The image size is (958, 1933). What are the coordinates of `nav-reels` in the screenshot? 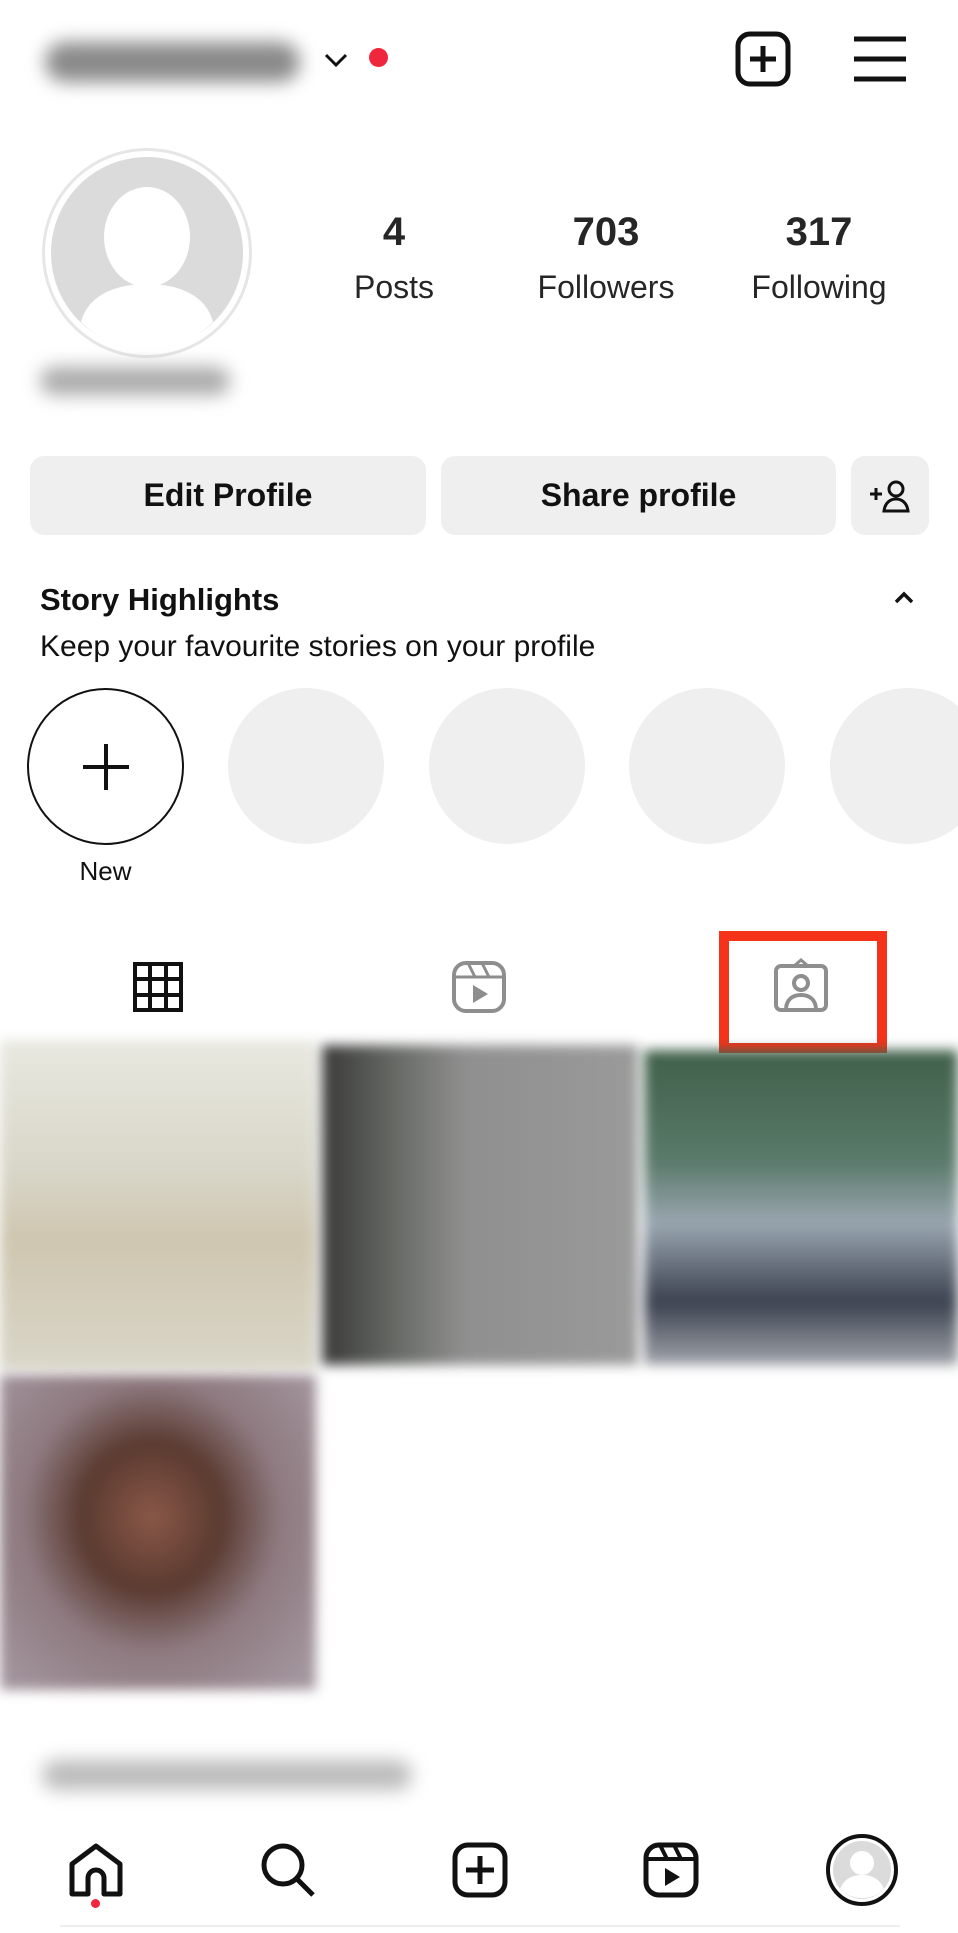 It's located at (671, 1870).